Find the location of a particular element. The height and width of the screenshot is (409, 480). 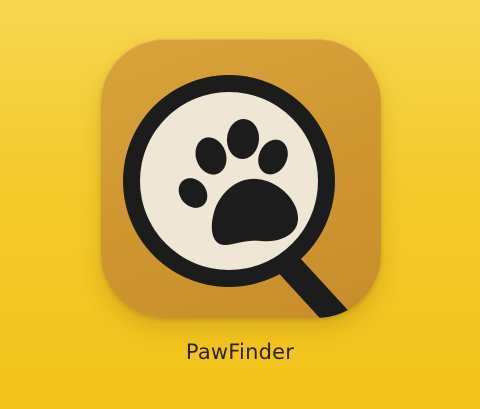

magnifier-handle is located at coordinates (316, 286).